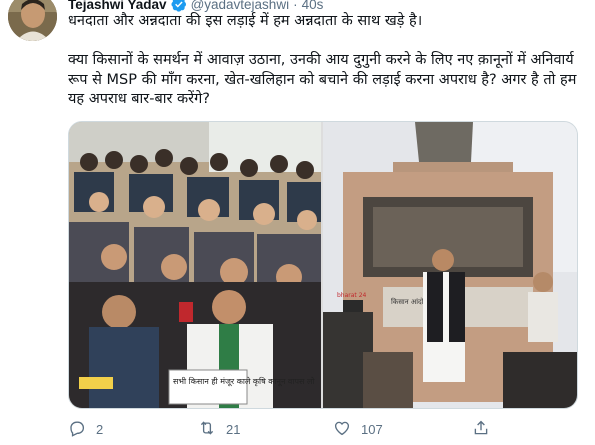 This screenshot has height=445, width=595. What do you see at coordinates (117, 6) in the screenshot?
I see `author-name: Tejashwi Yadav` at bounding box center [117, 6].